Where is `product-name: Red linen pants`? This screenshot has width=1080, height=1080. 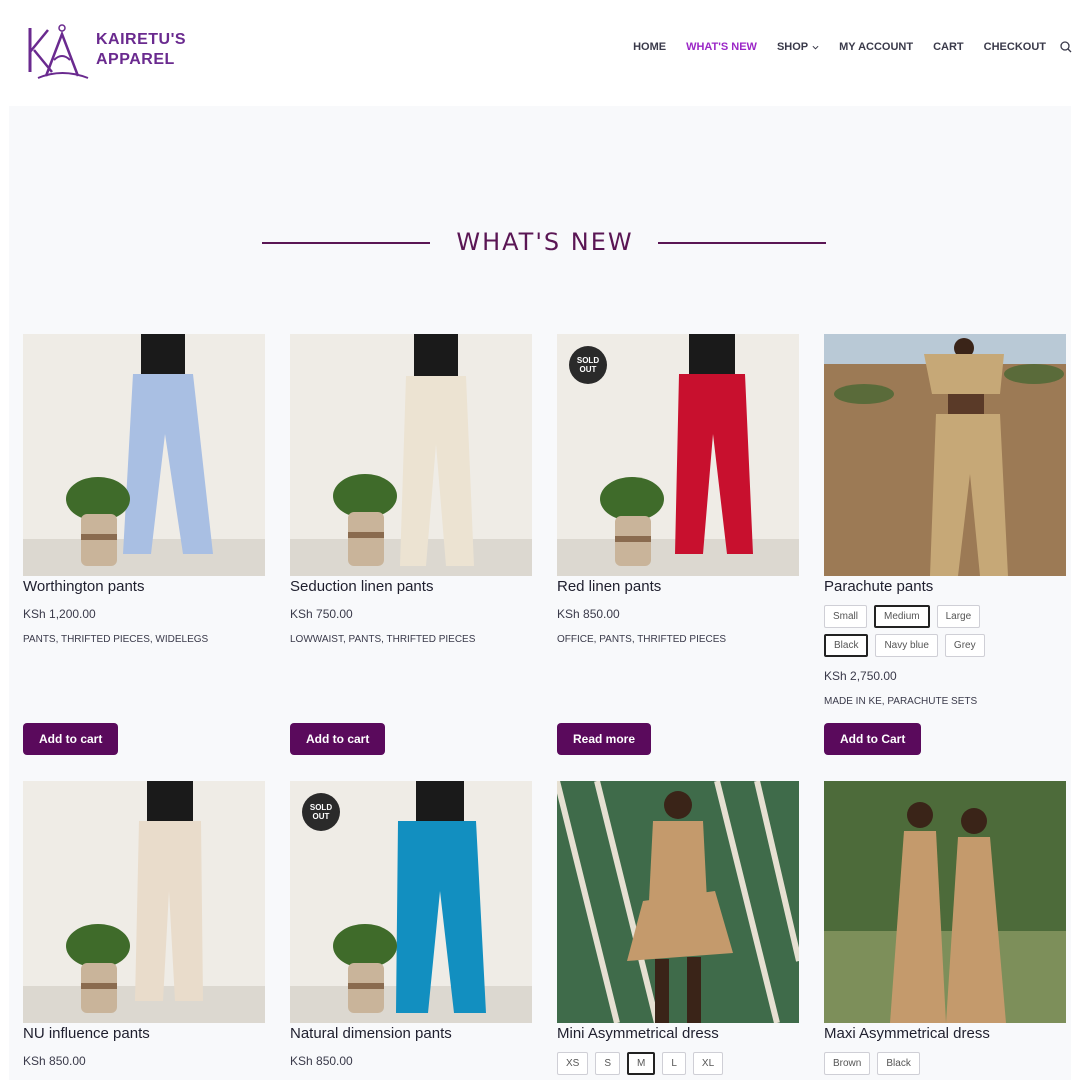 product-name: Red linen pants is located at coordinates (678, 586).